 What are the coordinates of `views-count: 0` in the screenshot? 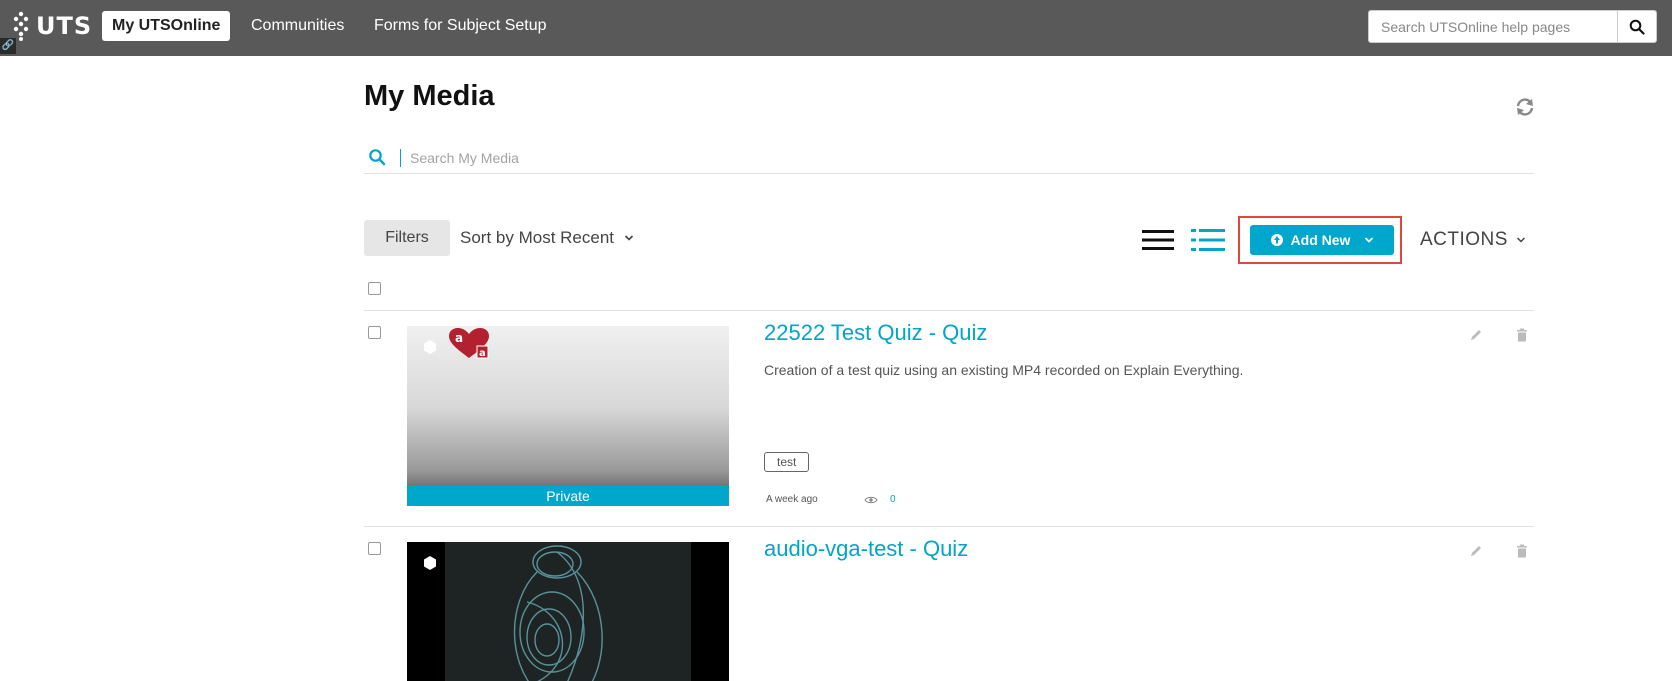 It's located at (893, 499).